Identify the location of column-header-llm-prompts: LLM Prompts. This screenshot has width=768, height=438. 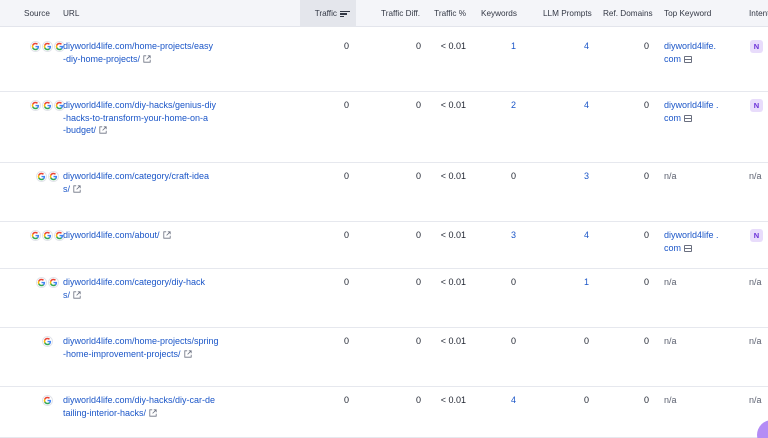
(567, 13).